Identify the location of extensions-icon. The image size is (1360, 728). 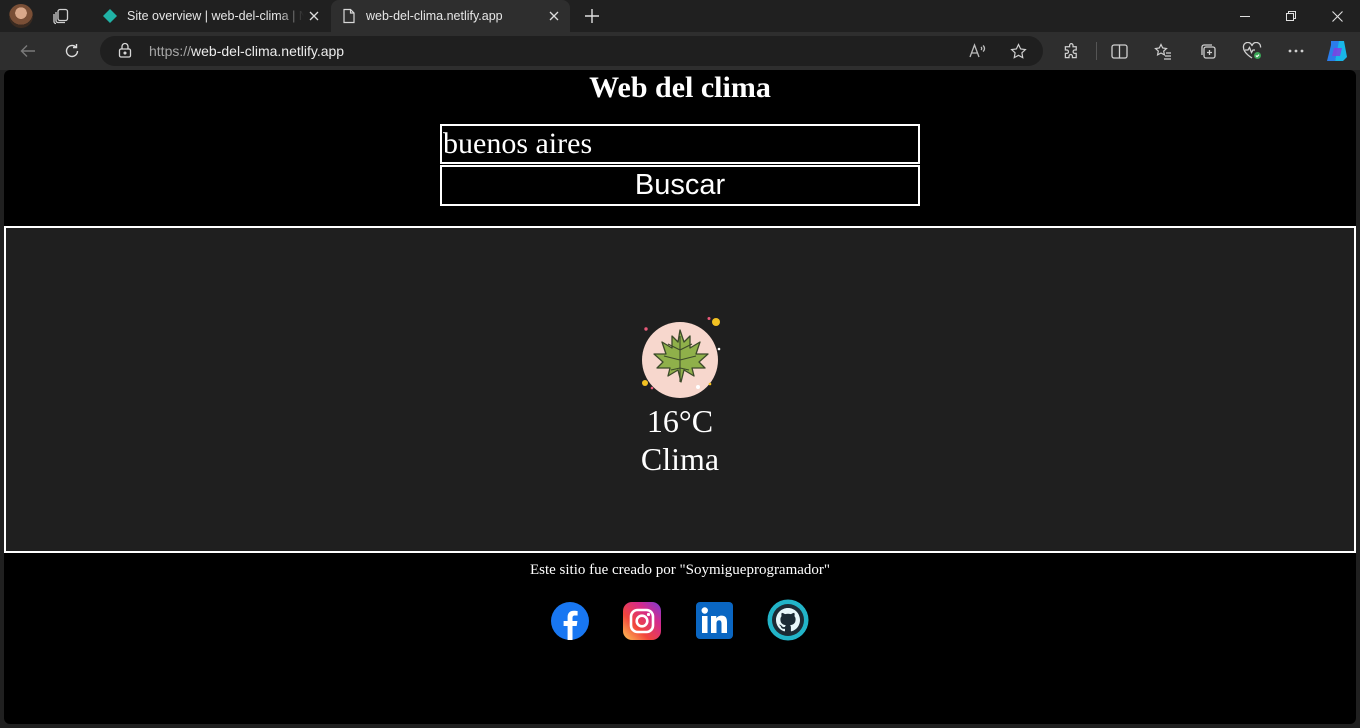
(1071, 51).